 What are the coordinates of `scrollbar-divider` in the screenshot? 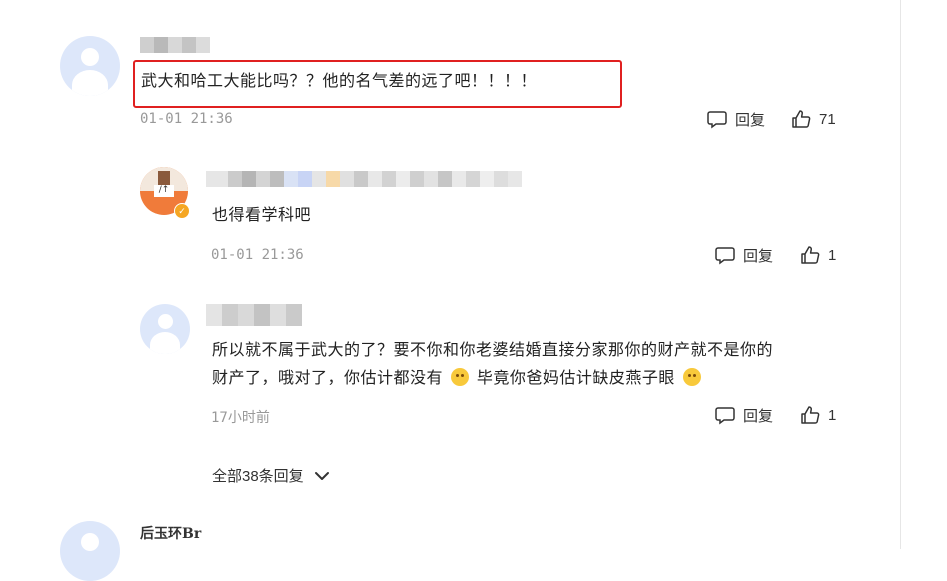 It's located at (900, 274).